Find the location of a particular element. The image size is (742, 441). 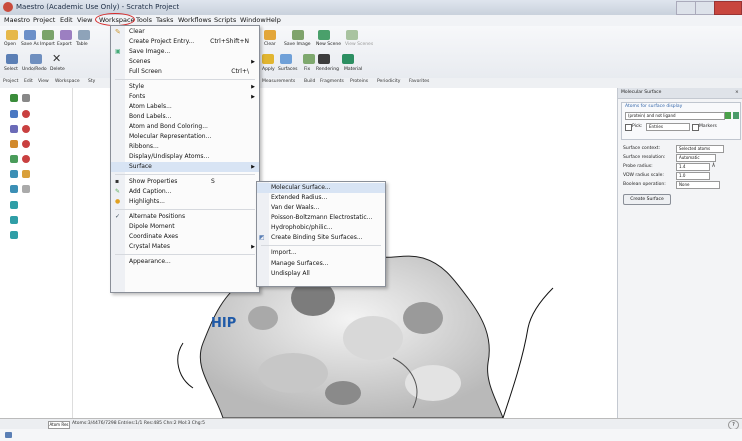

menu-project: Project is located at coordinates (44, 20).